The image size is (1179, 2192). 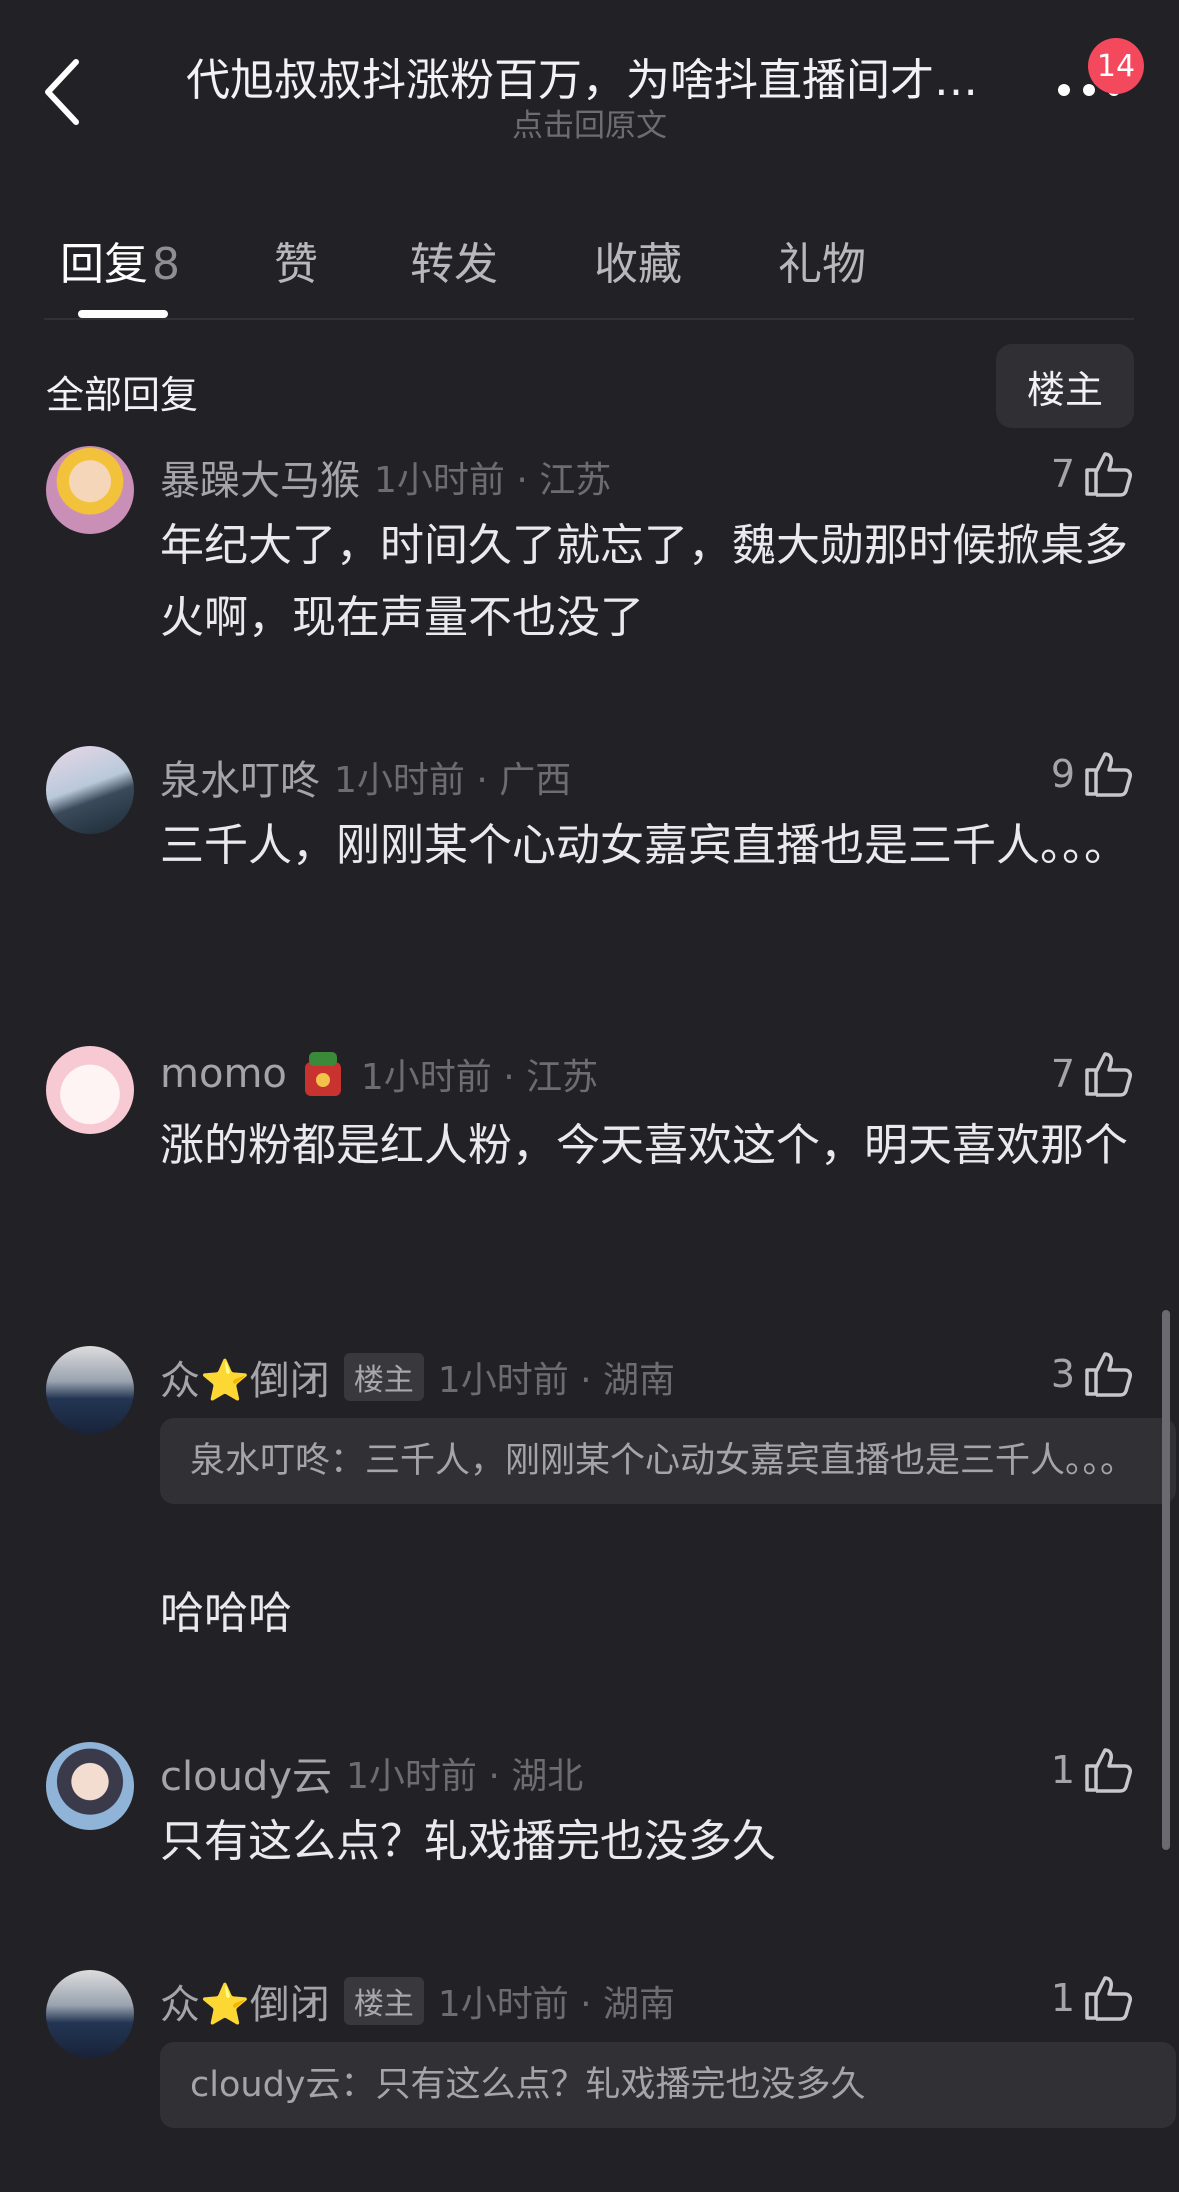 What do you see at coordinates (644, 1145) in the screenshot?
I see `comment-text: 涨的粉都是红人粉，今天喜欢这个，明天喜欢那个` at bounding box center [644, 1145].